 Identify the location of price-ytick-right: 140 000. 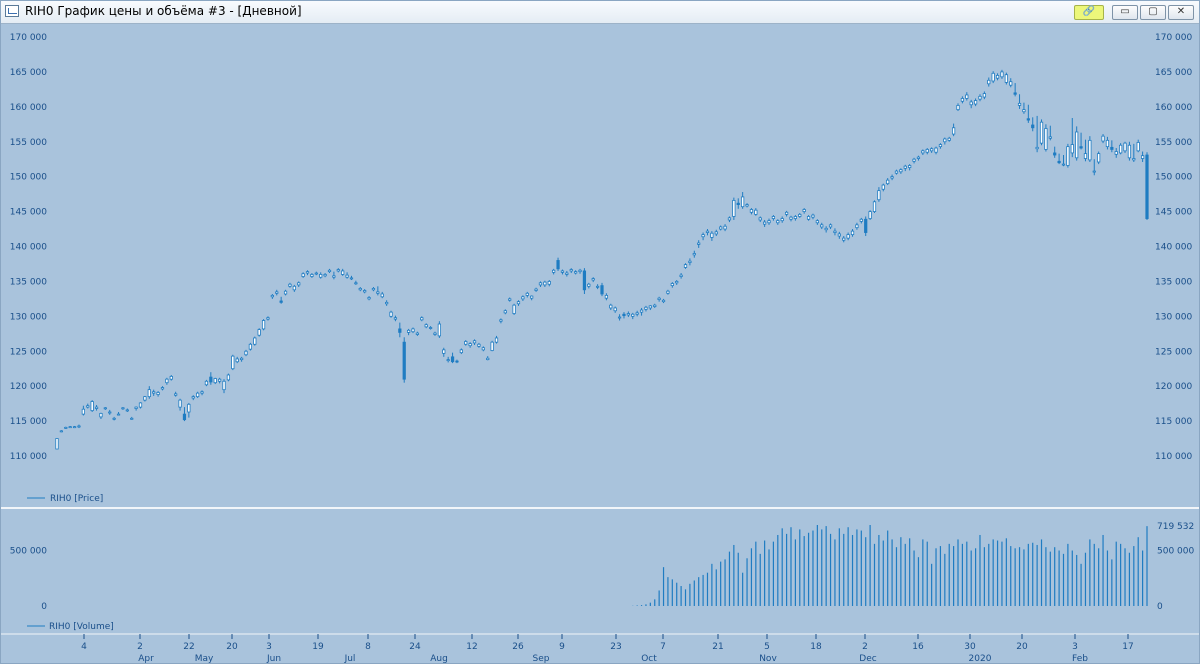
(1173, 248).